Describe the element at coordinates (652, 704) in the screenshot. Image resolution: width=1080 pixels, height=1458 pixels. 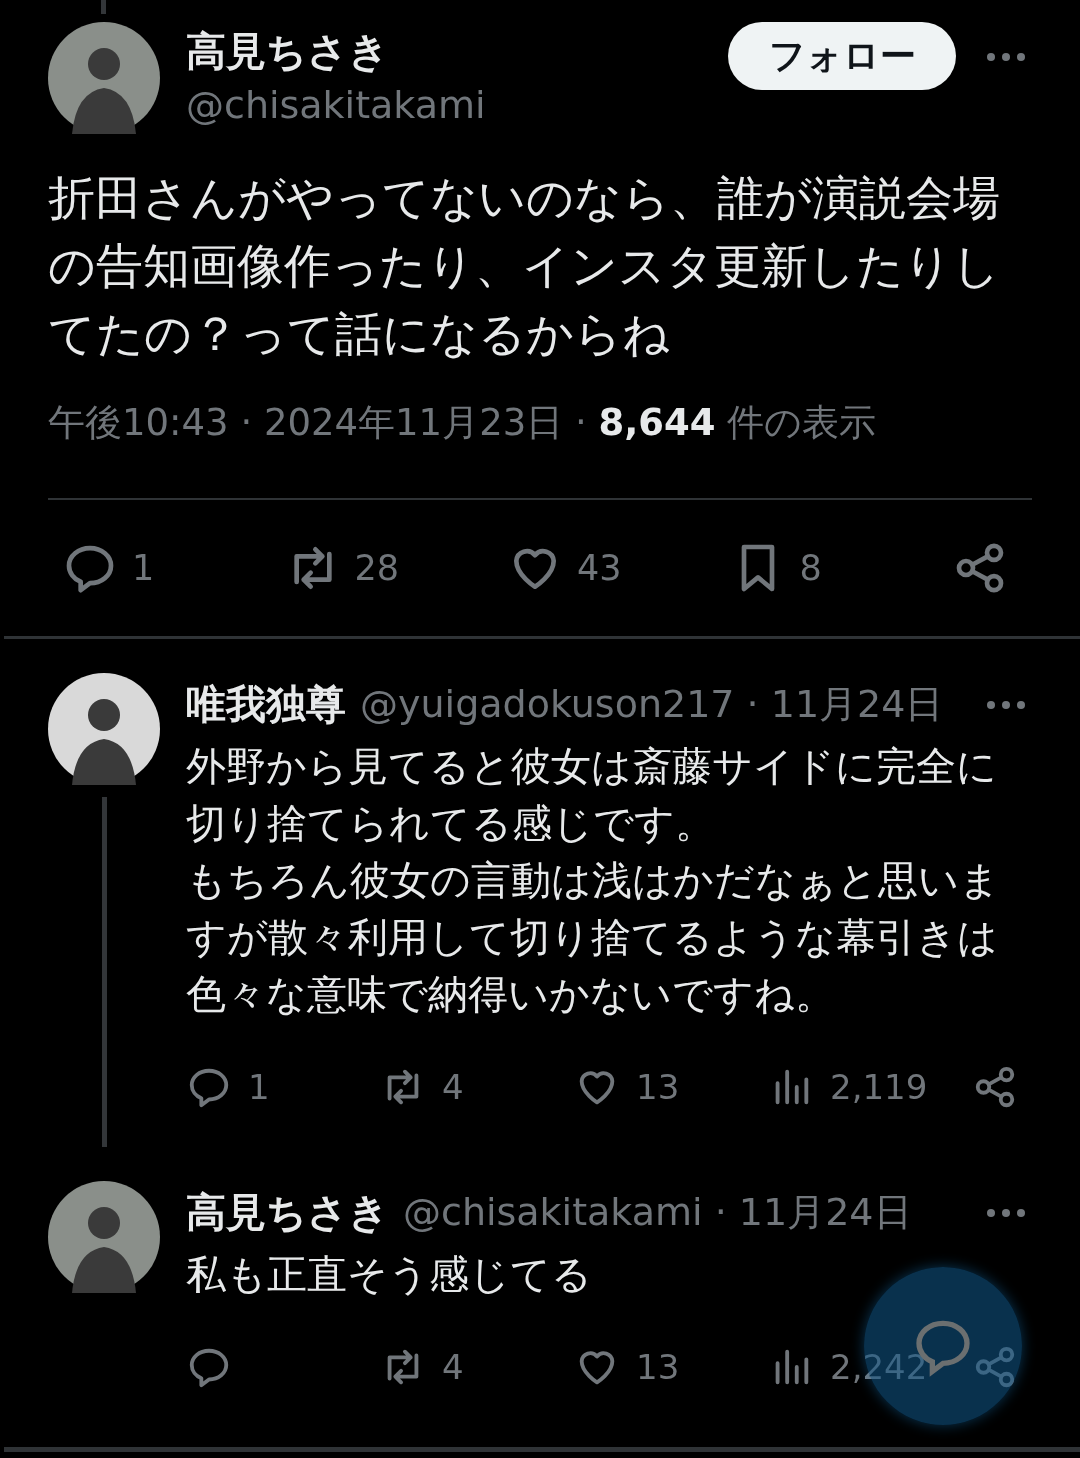
I see `username-date: @yuigadokuson217 · 11月24日` at that location.